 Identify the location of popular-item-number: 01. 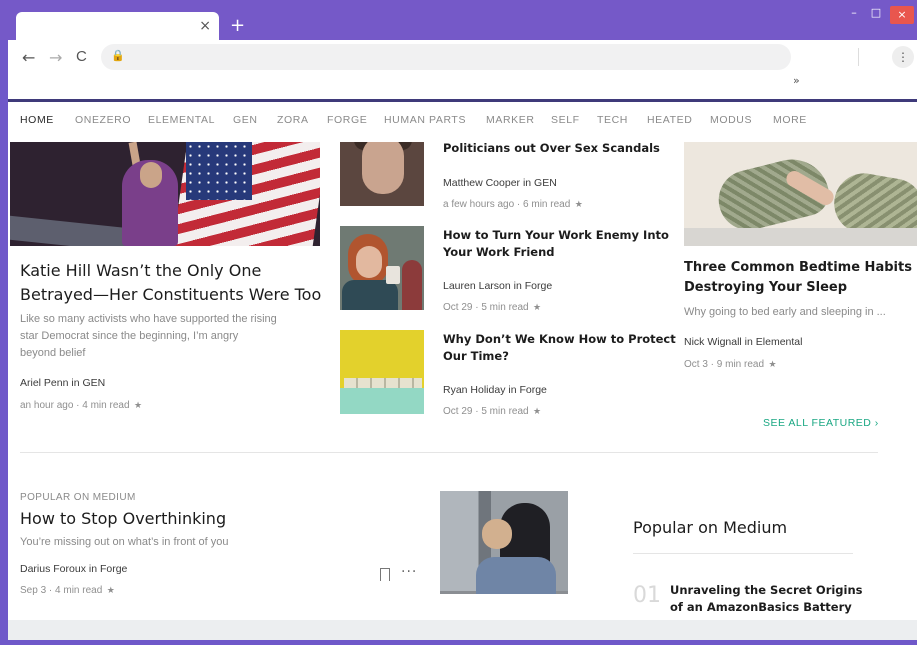
(647, 595).